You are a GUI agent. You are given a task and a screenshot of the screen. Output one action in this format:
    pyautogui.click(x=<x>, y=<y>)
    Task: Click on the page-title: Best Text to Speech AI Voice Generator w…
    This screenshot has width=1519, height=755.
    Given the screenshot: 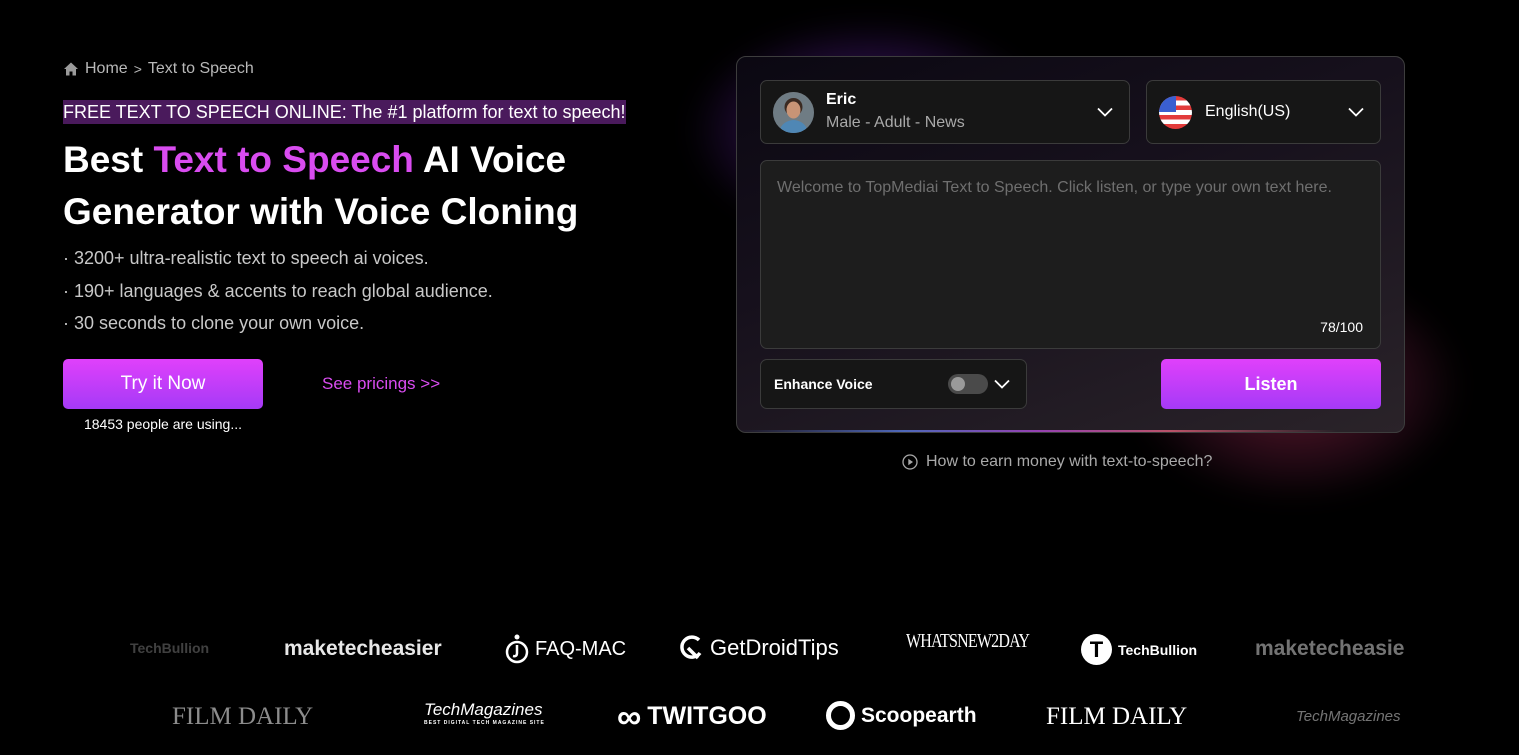 What is the action you would take?
    pyautogui.click(x=363, y=186)
    